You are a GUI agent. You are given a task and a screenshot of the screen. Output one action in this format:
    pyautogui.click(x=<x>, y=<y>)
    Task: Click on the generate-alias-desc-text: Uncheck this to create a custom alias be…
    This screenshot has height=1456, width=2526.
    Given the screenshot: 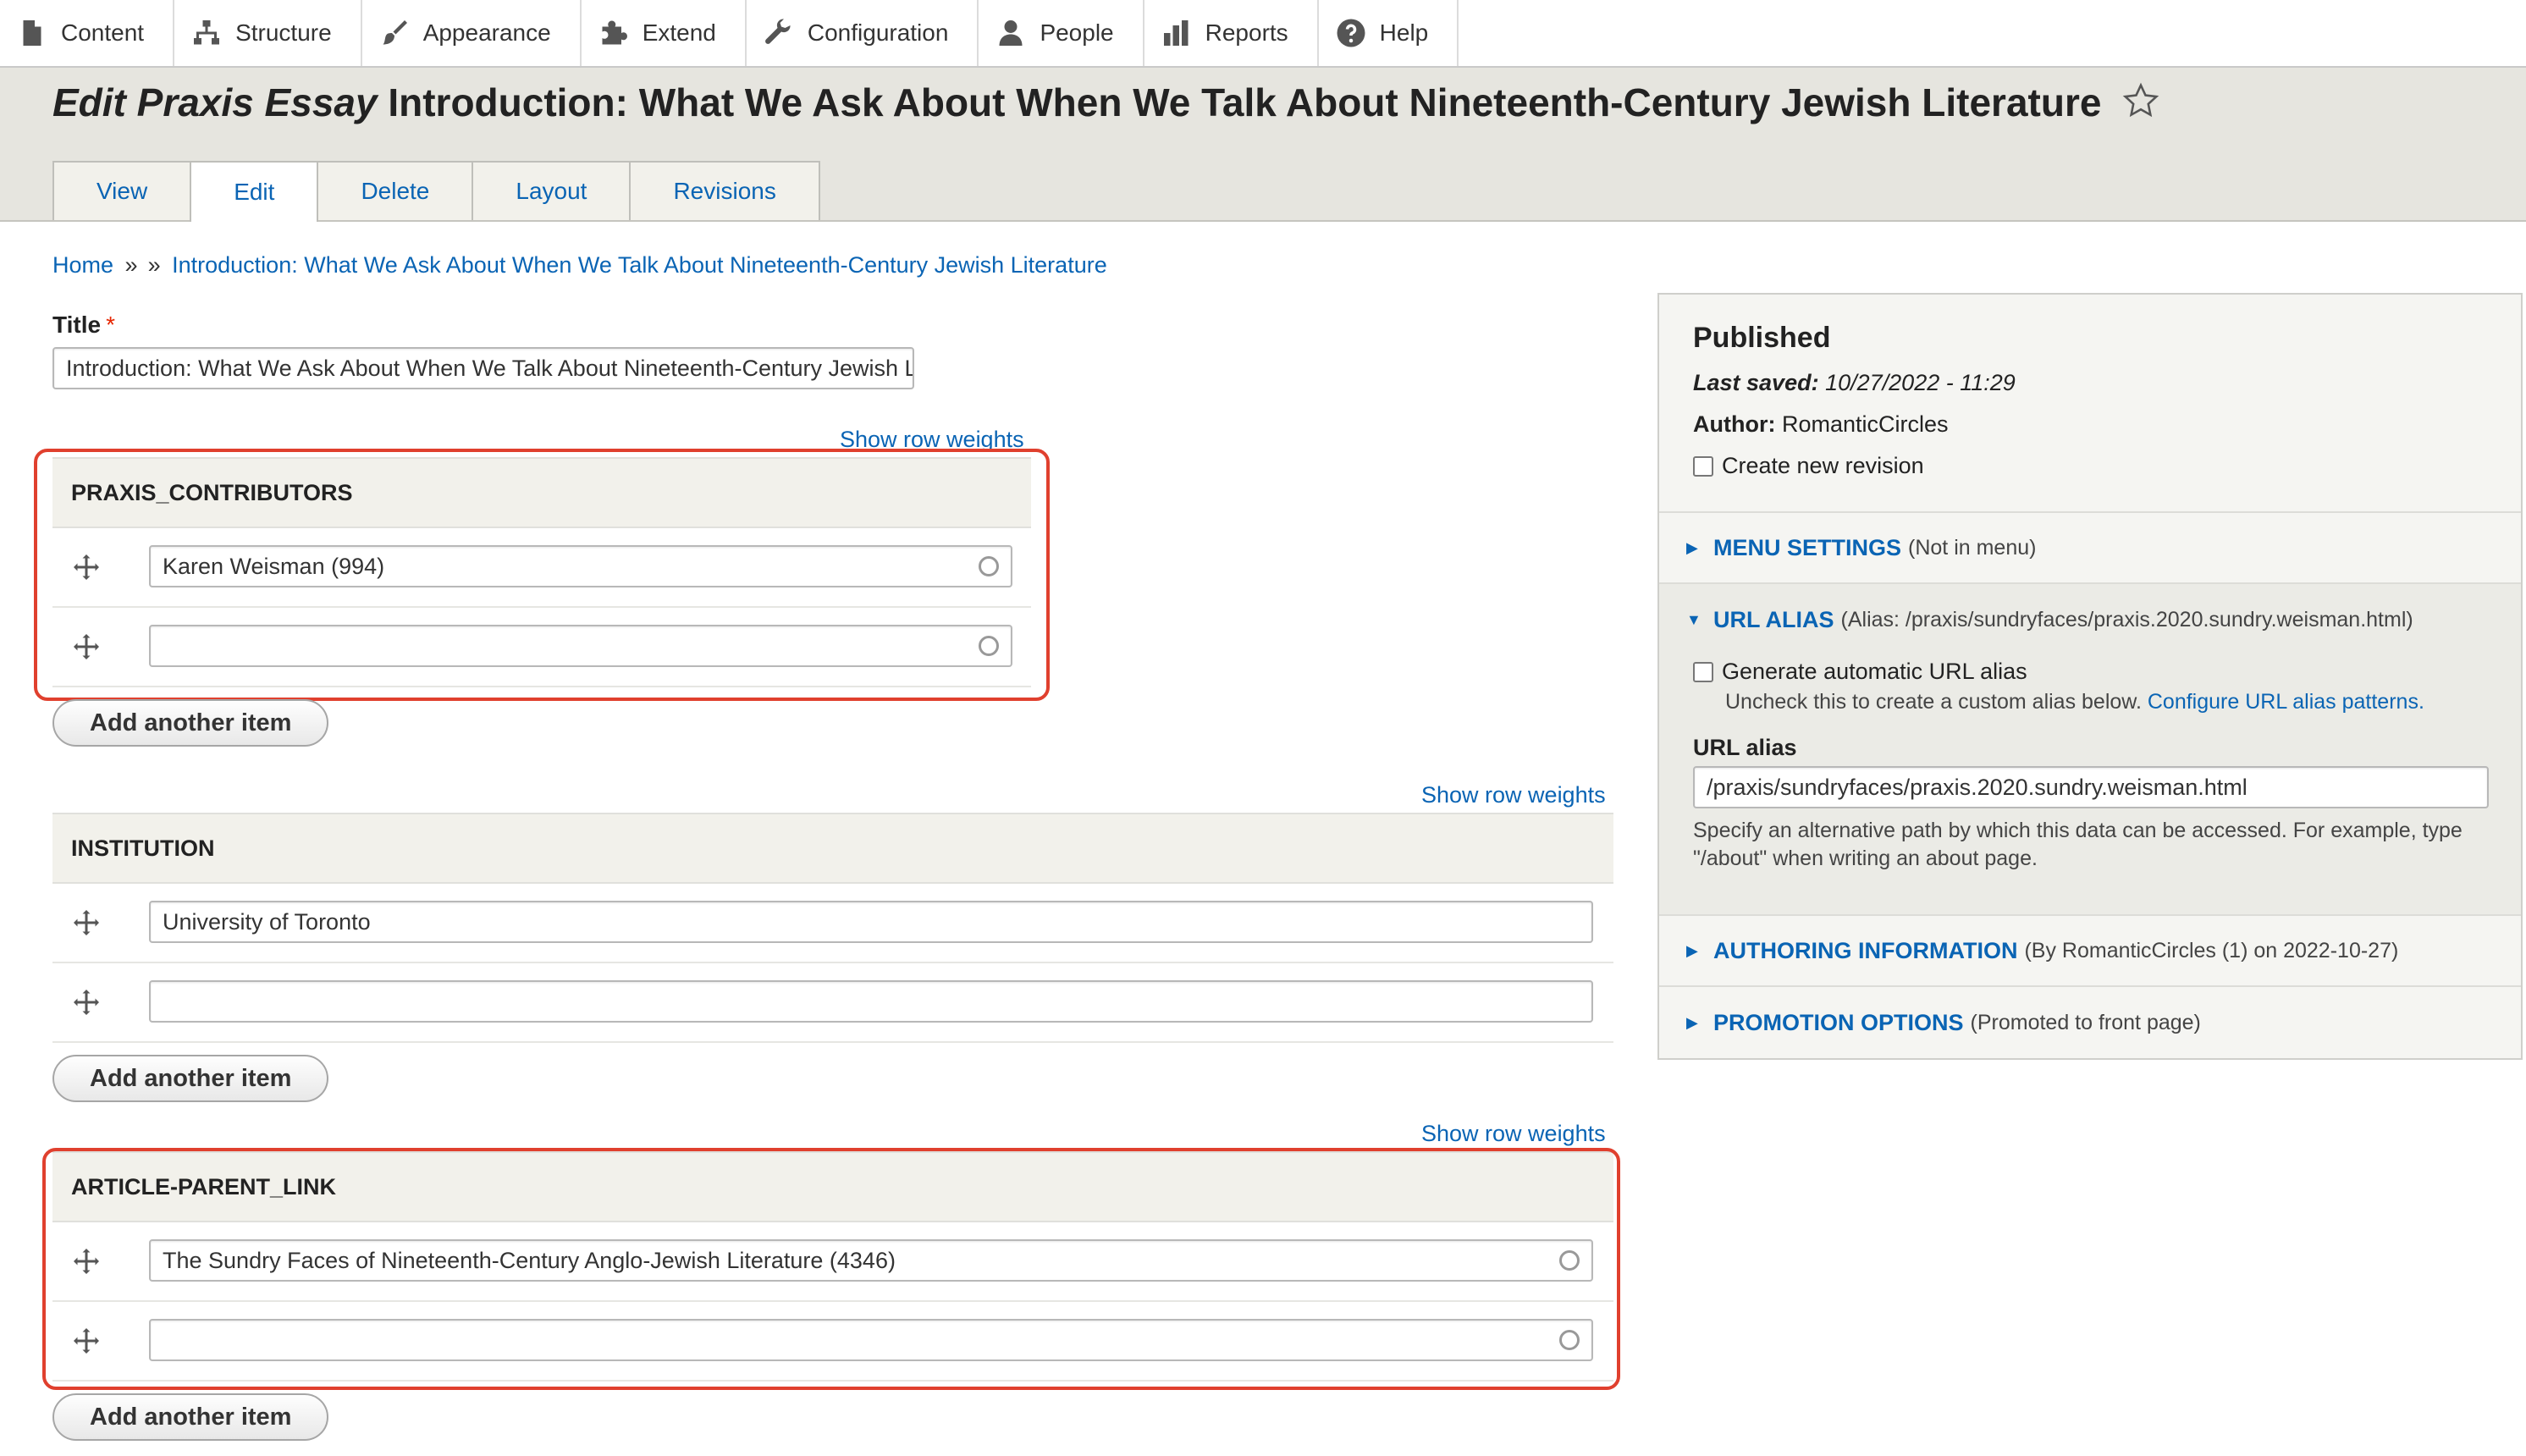 What is the action you would take?
    pyautogui.click(x=1934, y=702)
    